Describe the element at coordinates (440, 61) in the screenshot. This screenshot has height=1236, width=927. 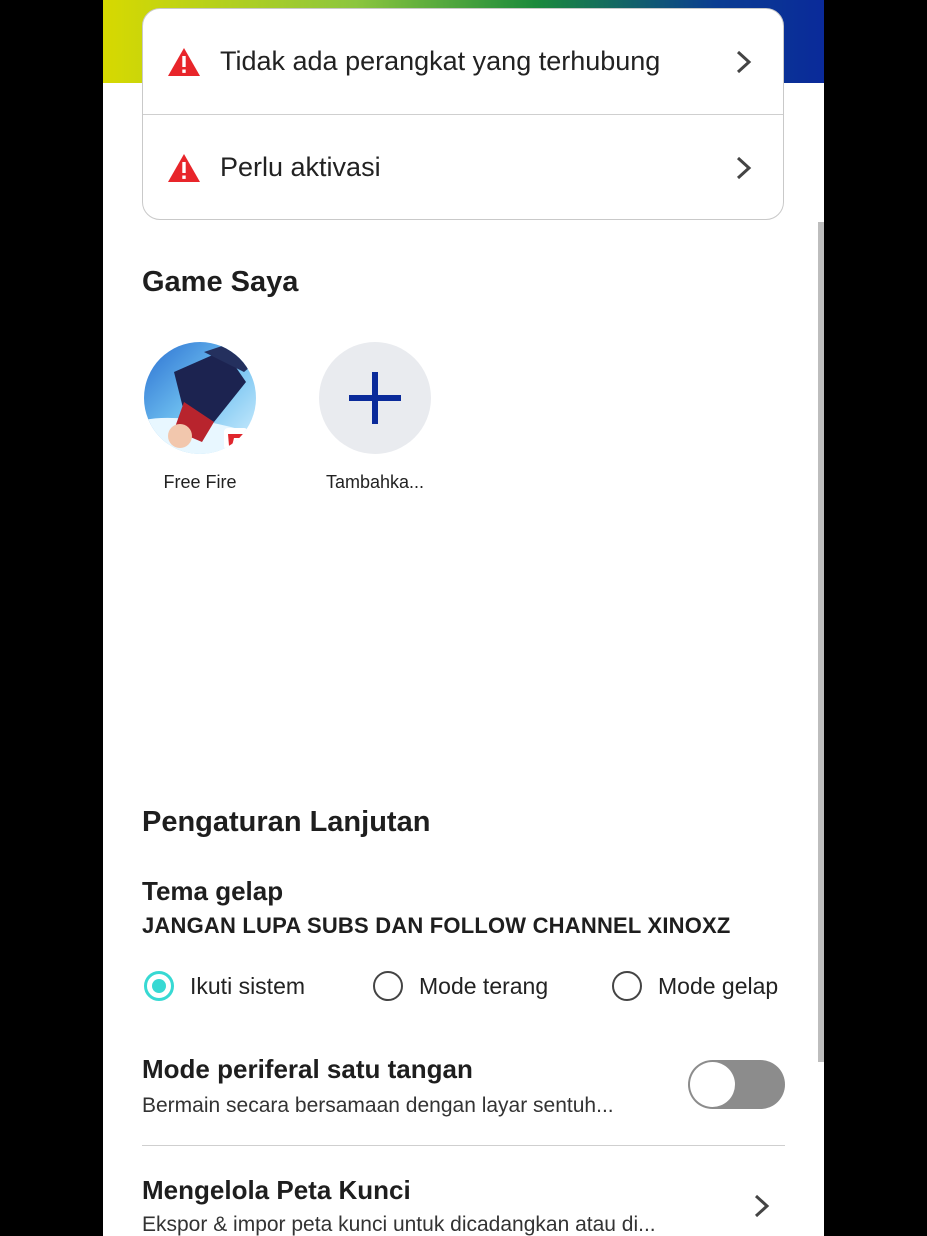
I see `status-label: Tidak ada perangkat yang terhubung` at that location.